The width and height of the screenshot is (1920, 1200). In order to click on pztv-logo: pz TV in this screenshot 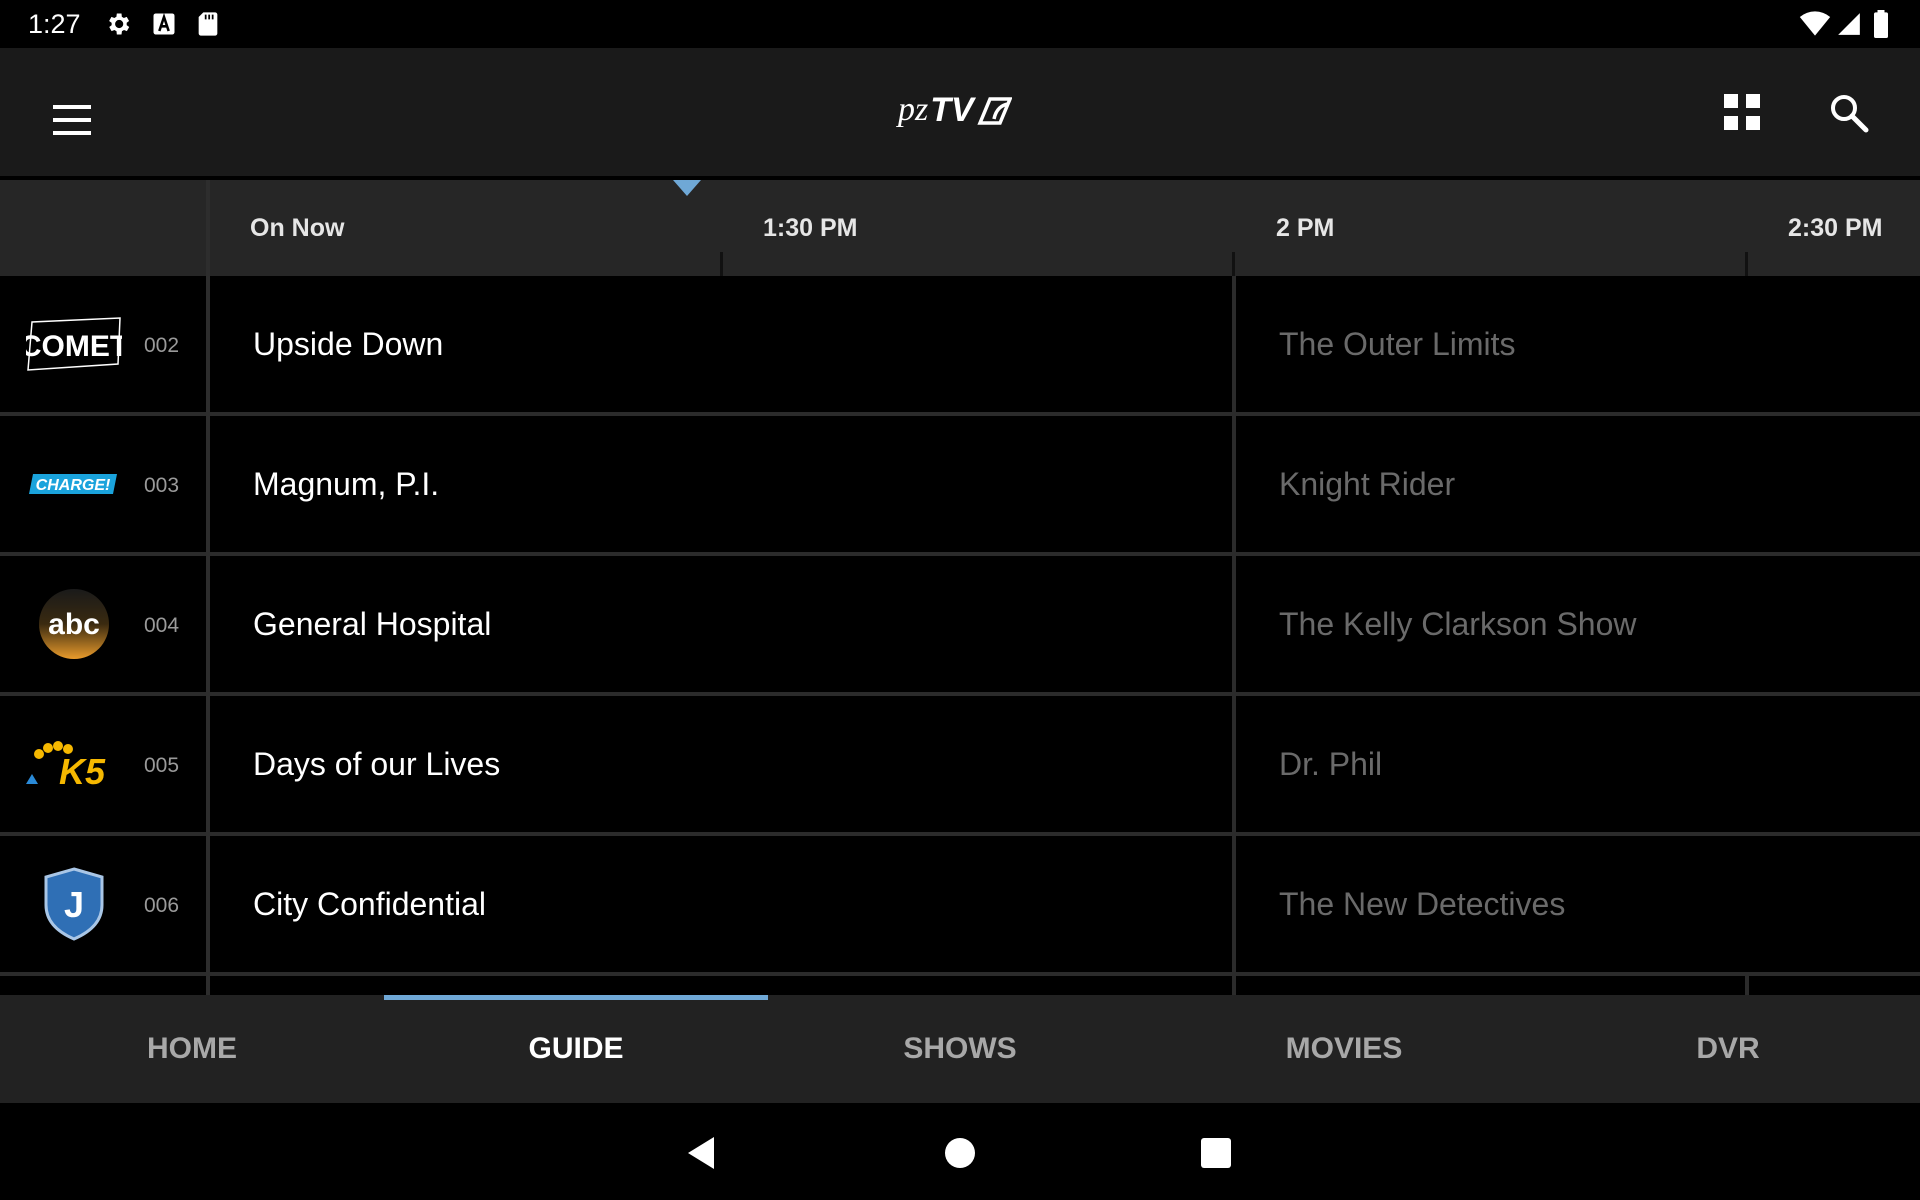, I will do `click(955, 110)`.